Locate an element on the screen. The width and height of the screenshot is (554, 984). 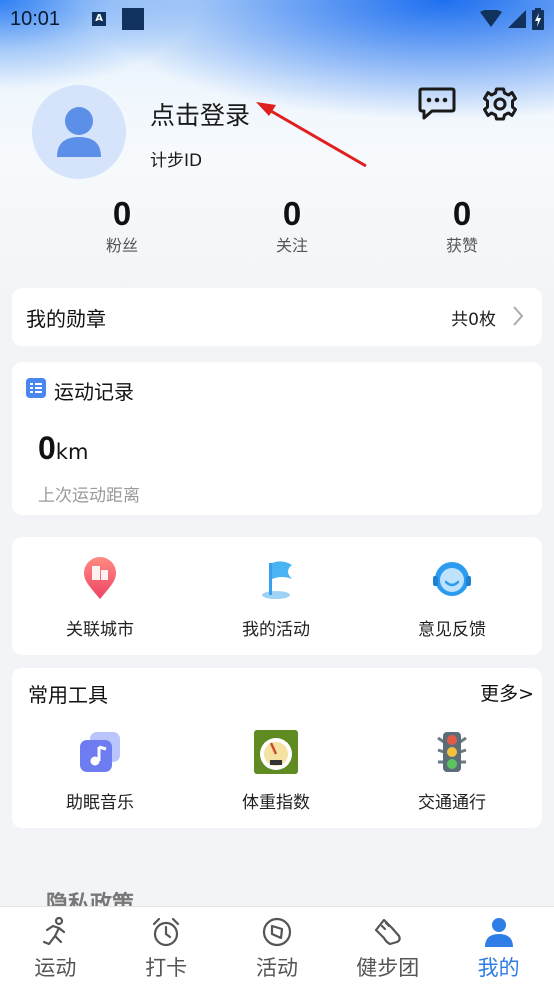
tab-label: 打卡 is located at coordinates (166, 968).